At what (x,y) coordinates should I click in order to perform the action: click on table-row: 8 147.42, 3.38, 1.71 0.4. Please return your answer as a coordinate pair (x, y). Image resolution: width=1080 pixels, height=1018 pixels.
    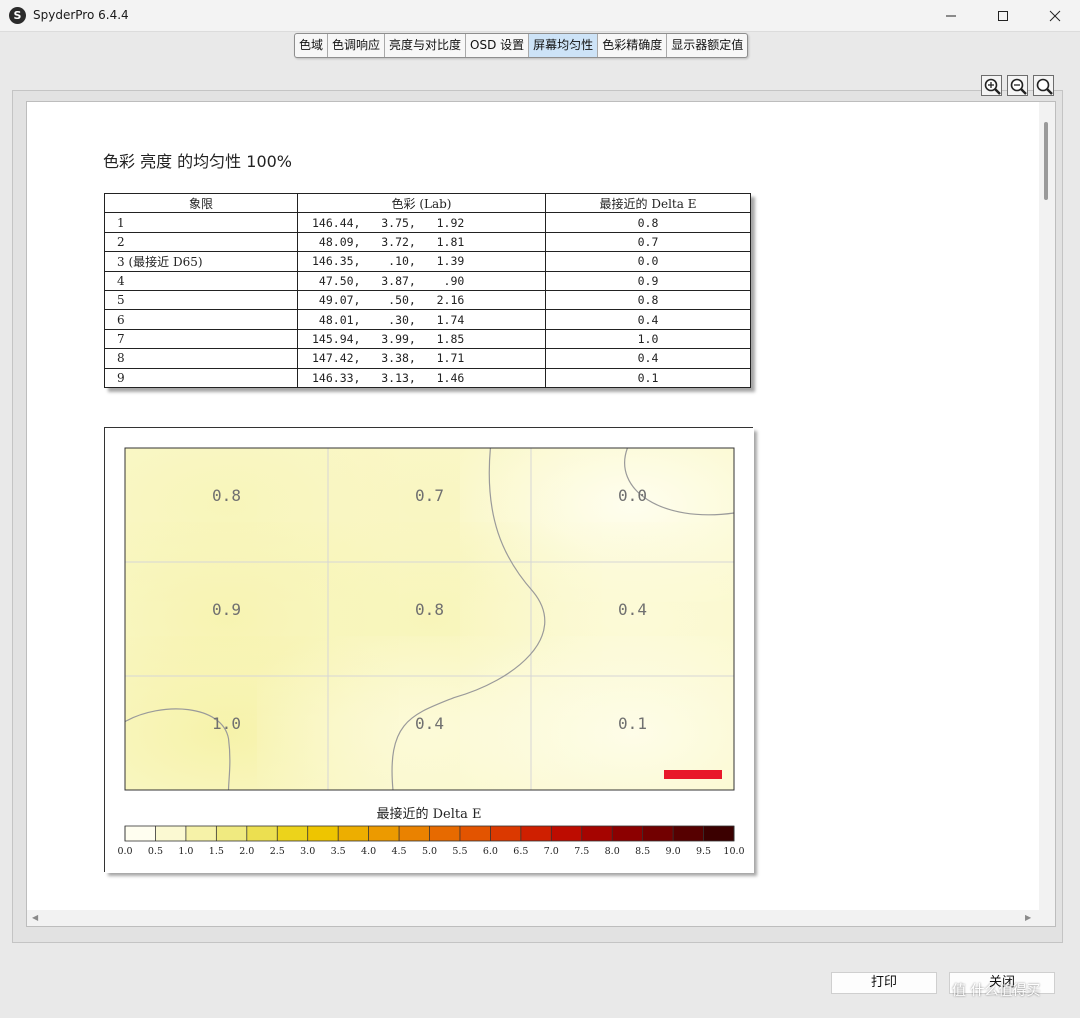
    Looking at the image, I should click on (427, 358).